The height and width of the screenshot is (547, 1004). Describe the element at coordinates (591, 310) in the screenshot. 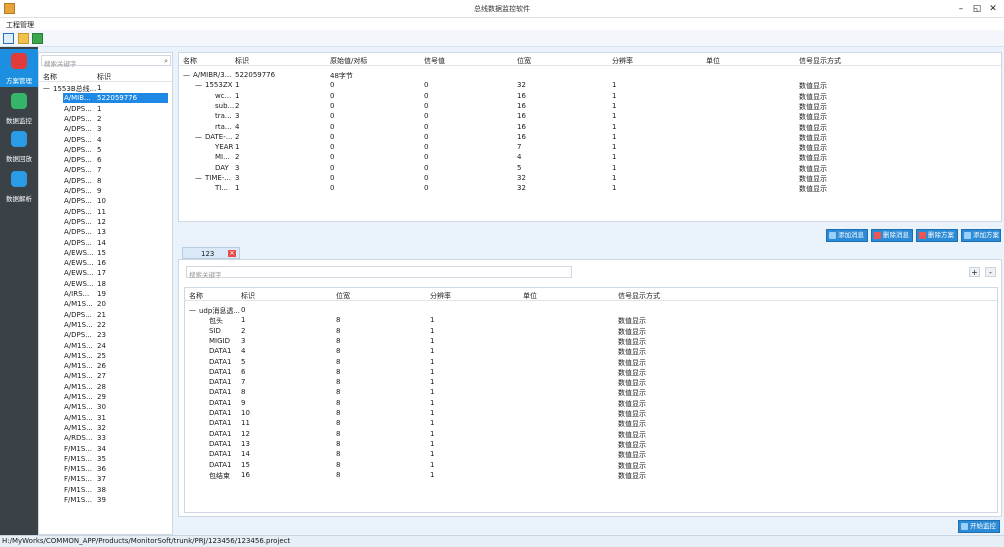

I see `table-row: — udp消息透... 0` at that location.